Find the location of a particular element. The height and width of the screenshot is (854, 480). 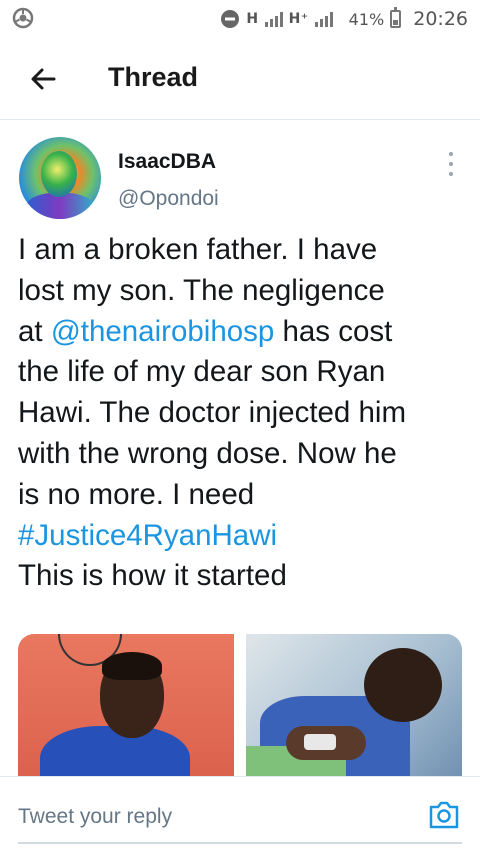

battery-icon is located at coordinates (396, 17).